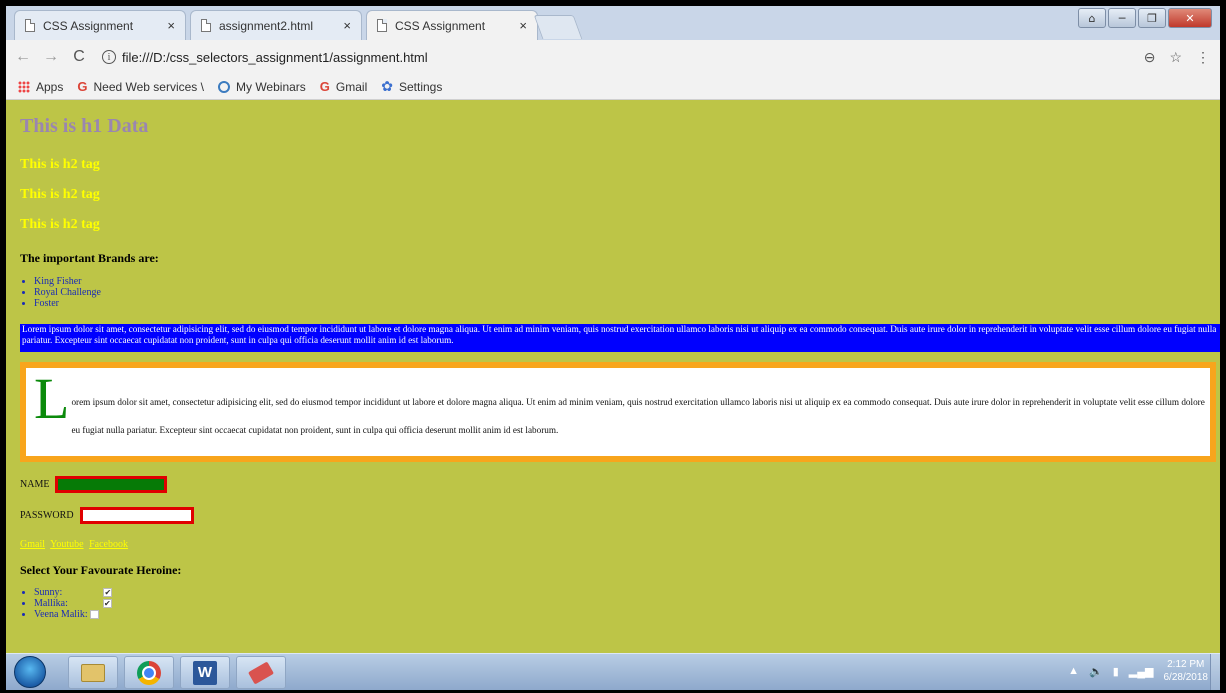 This screenshot has height=693, width=1226. I want to click on bookmark-gmail: G Gmail, so click(343, 86).